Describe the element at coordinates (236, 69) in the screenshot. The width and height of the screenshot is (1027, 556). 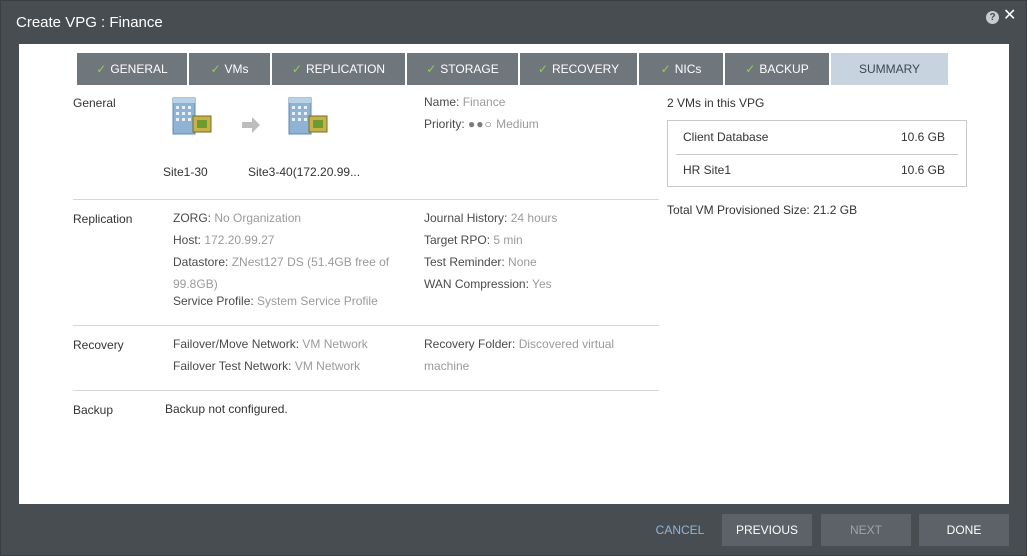
I see `tab-label: VMs` at that location.